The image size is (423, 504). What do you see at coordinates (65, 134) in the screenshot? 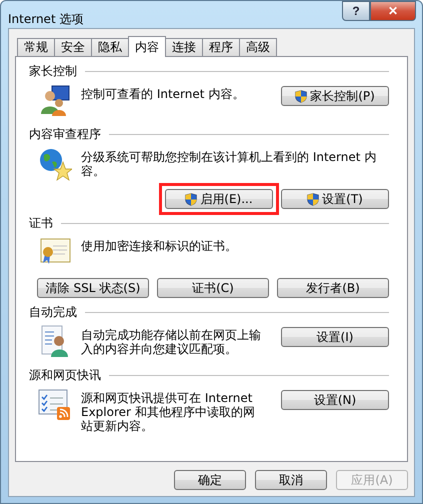
I see `section-title: 内容审查程序` at bounding box center [65, 134].